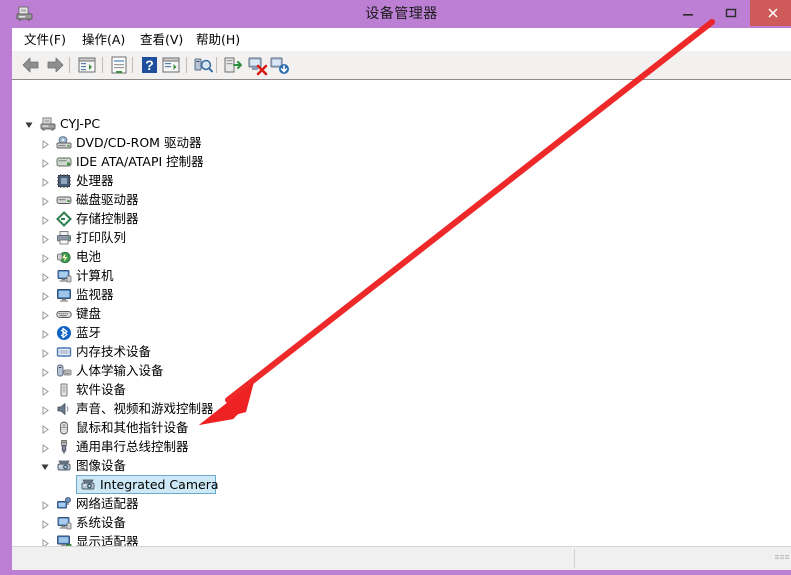 The height and width of the screenshot is (575, 791). I want to click on update-driver-icon, so click(233, 65).